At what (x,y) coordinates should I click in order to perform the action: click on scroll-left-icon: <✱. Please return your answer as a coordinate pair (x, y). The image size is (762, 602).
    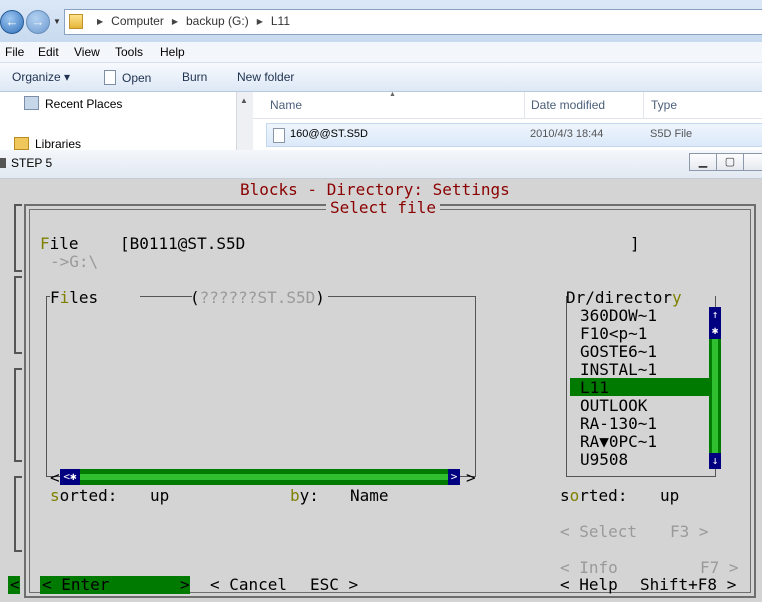
    Looking at the image, I should click on (70, 477).